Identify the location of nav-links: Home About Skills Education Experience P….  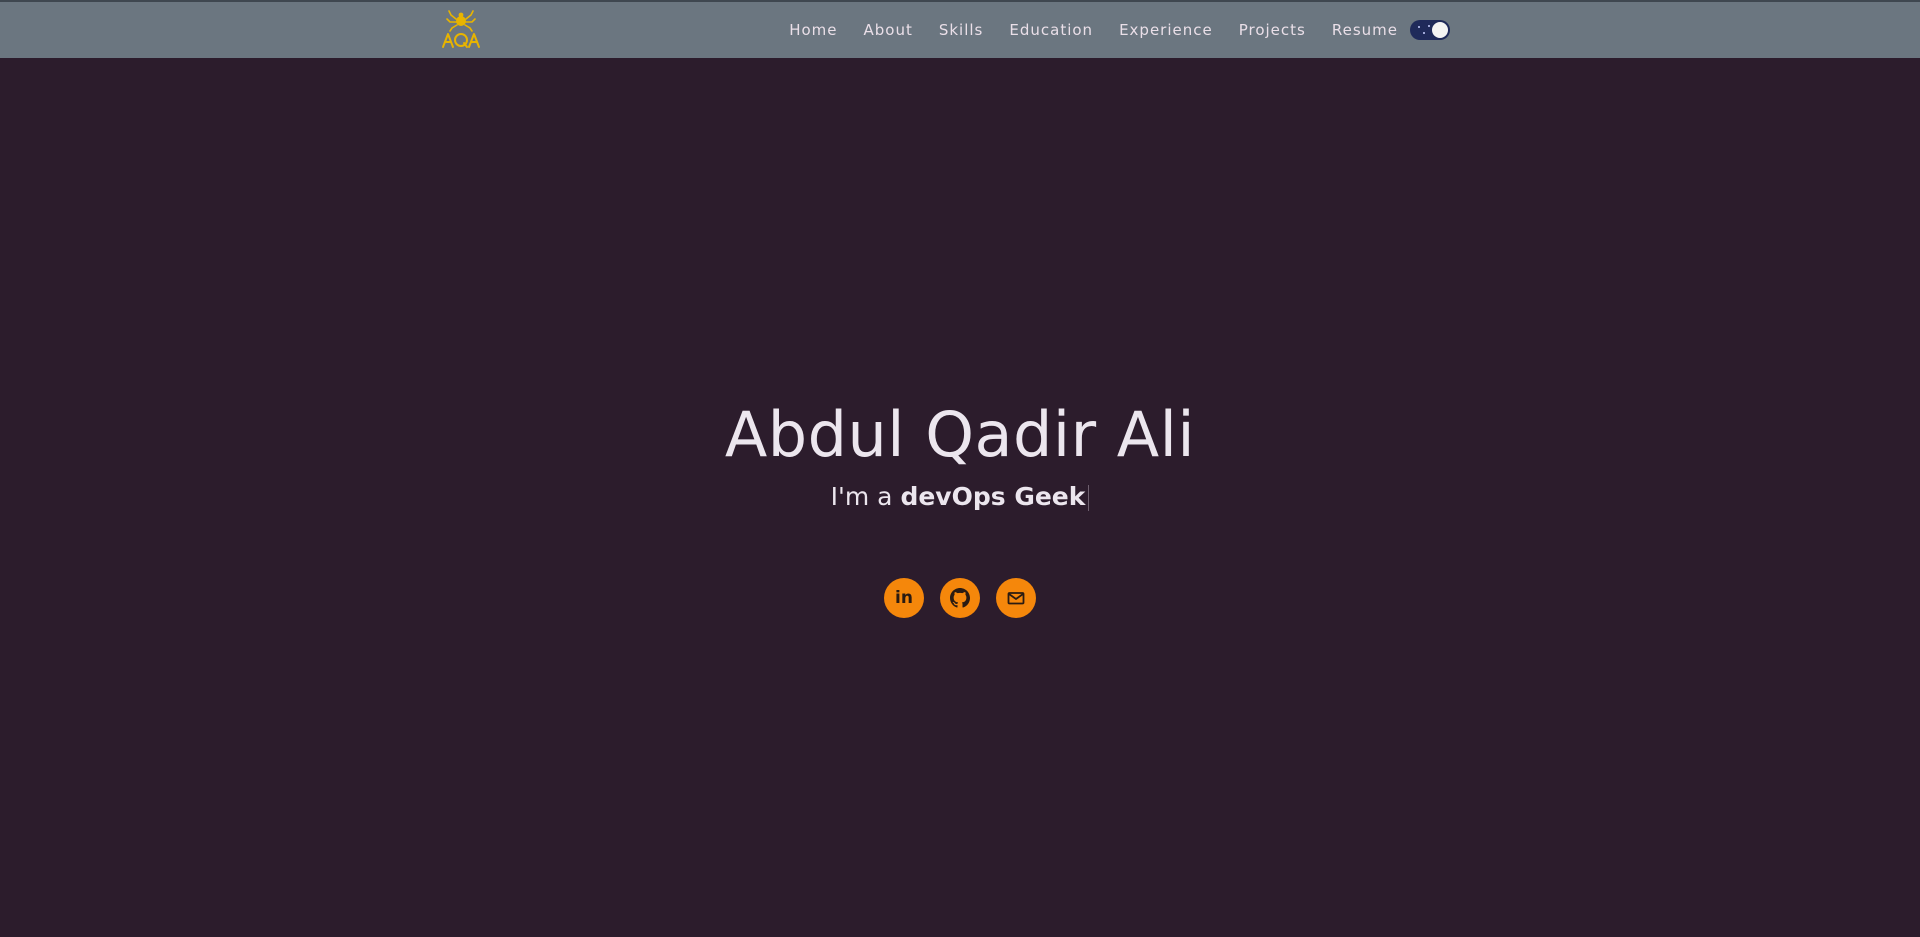
(1119, 30).